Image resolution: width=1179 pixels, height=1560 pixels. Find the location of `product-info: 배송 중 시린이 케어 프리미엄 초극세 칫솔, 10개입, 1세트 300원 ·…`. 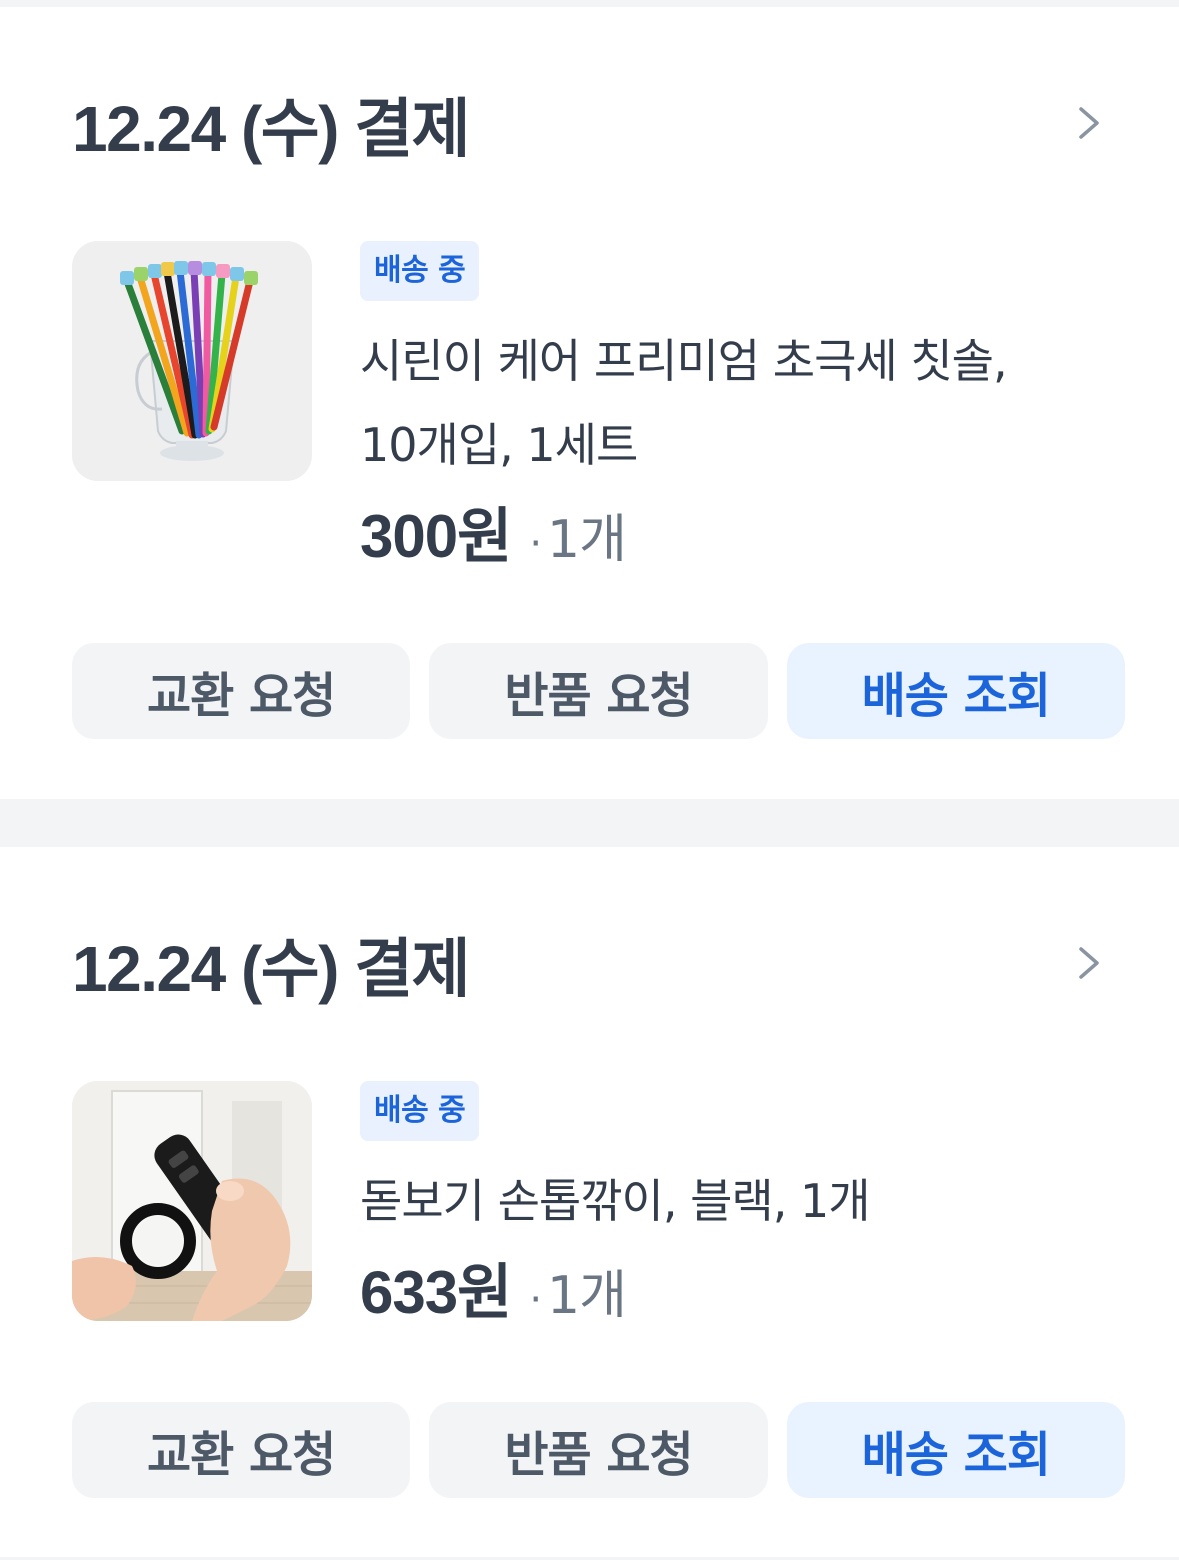

product-info: 배송 중 시린이 케어 프리미엄 초극세 칫솔, 10개입, 1세트 300원 ·… is located at coordinates (742, 416).